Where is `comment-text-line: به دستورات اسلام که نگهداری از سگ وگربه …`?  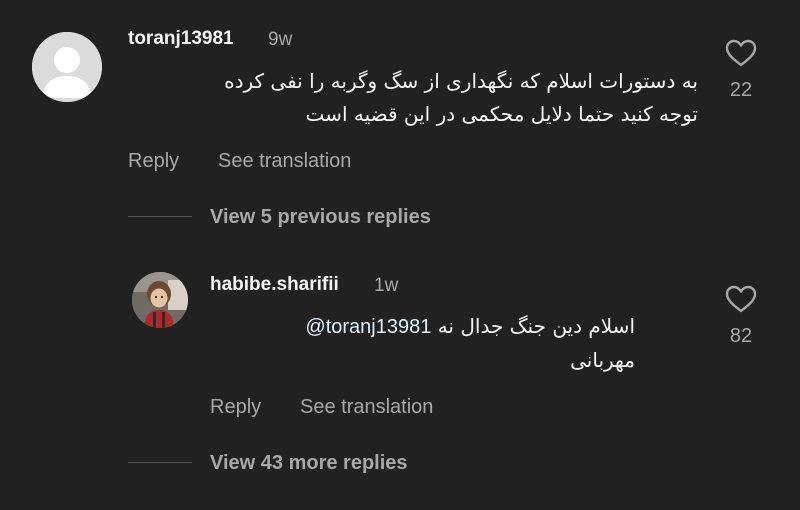 comment-text-line: به دستورات اسلام که نگهداری از سگ وگربه … is located at coordinates (461, 81).